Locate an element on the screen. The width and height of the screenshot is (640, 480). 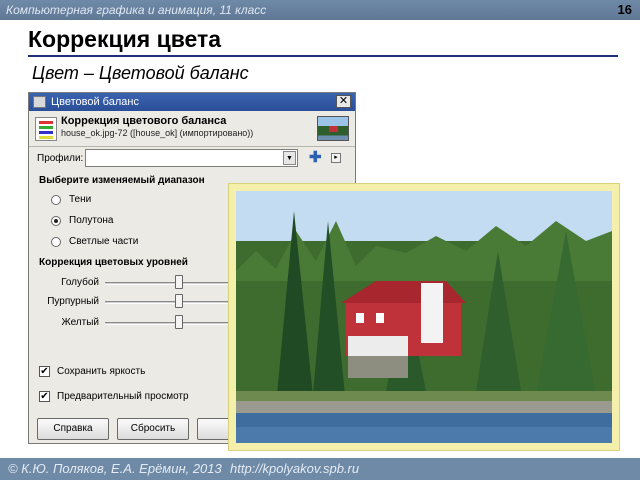
slider-cyan-track is located at coordinates (170, 283).